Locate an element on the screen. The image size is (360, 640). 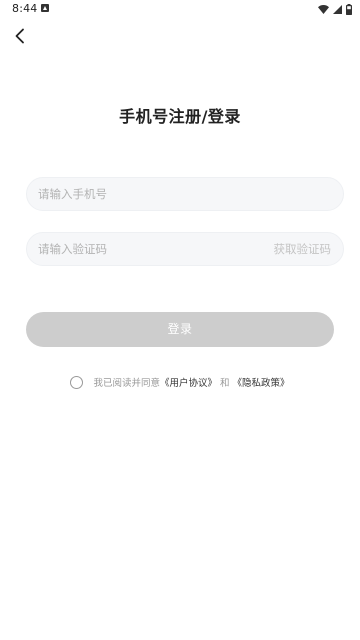
wifi-icon is located at coordinates (323, 9).